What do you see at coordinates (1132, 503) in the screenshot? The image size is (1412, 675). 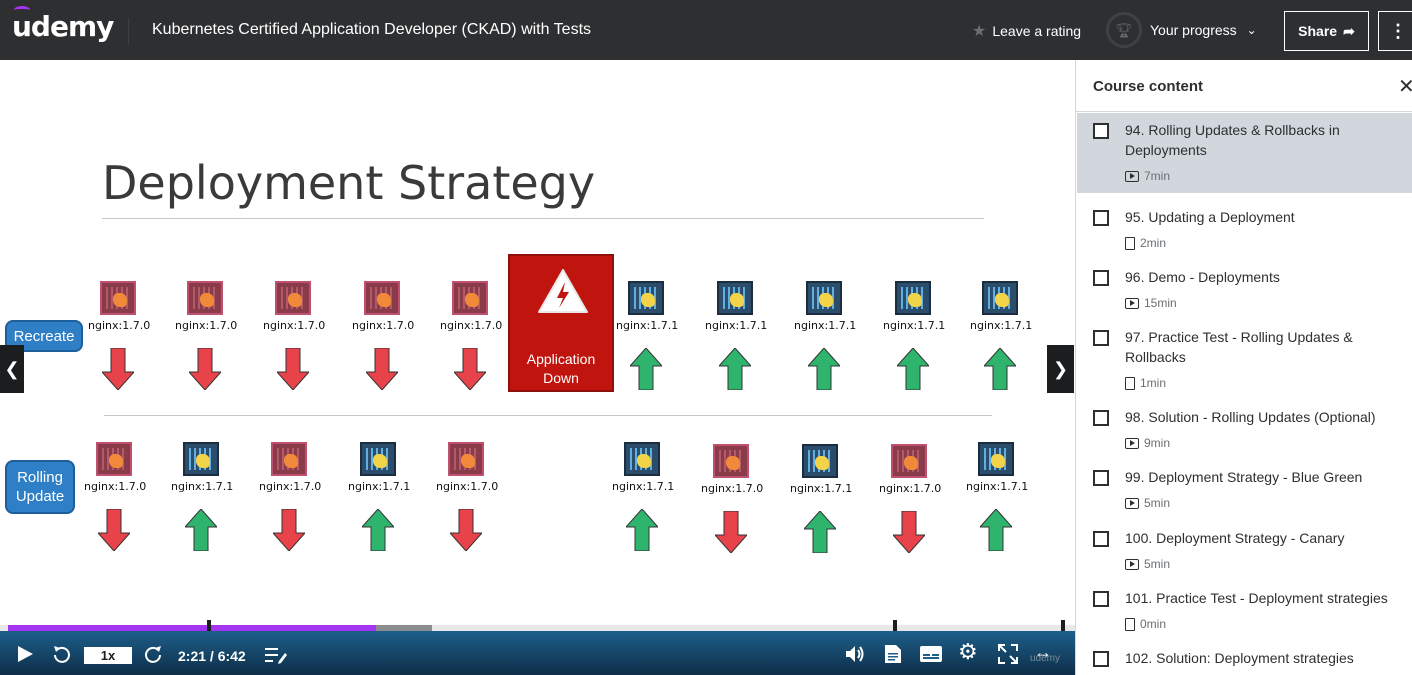 I see `video-icon` at bounding box center [1132, 503].